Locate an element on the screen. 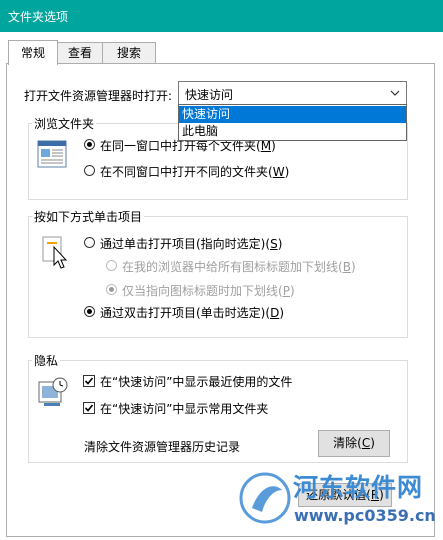 This screenshot has width=443, height=540. title-bar: 文件夹选项 is located at coordinates (221, 16).